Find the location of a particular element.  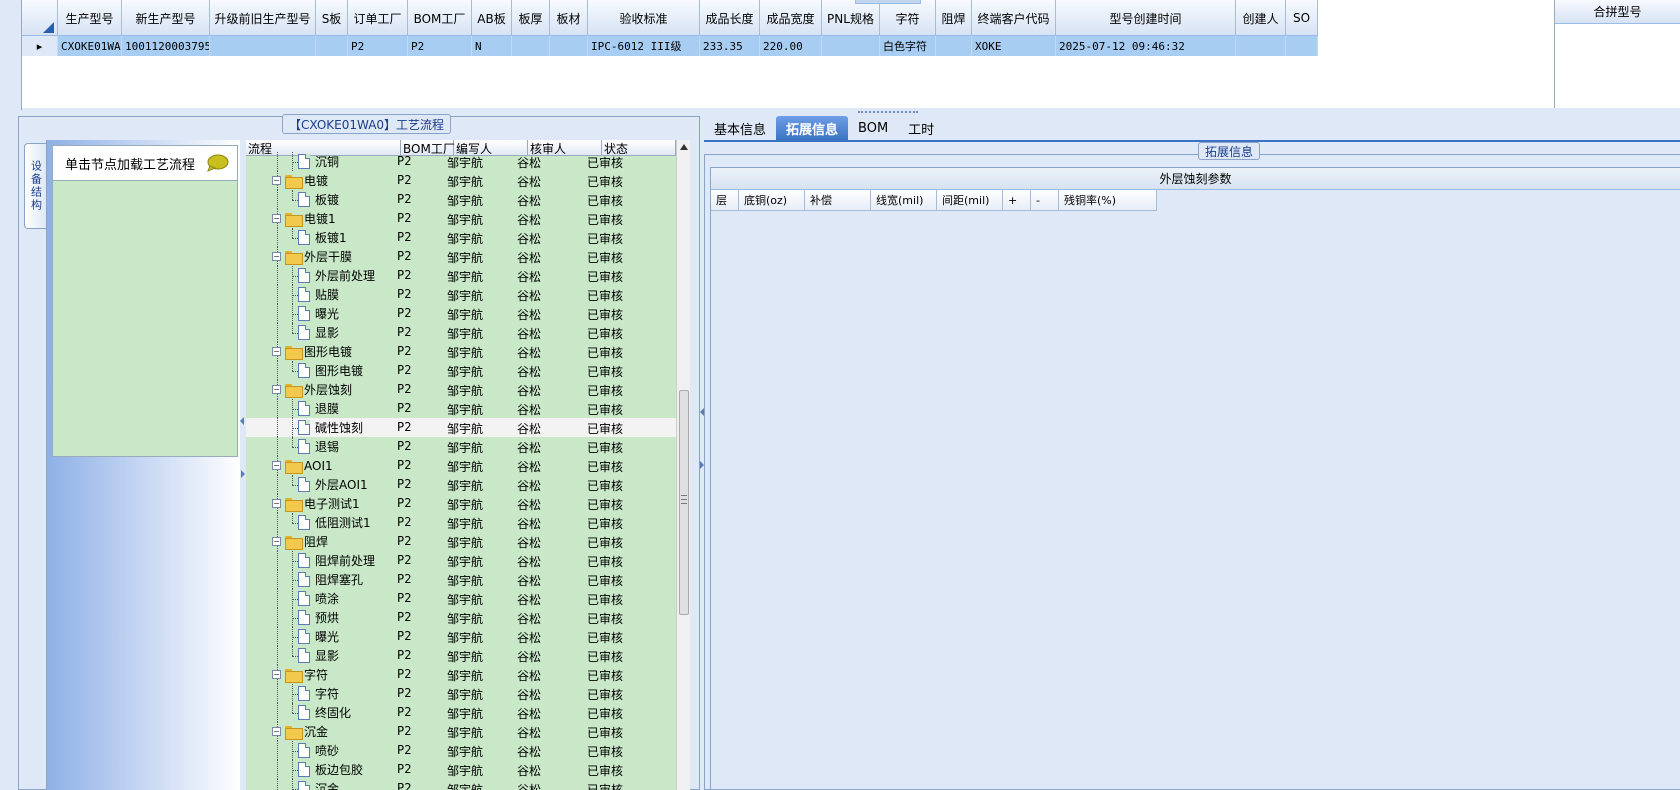

grid-cell: XOKE is located at coordinates (1014, 46).